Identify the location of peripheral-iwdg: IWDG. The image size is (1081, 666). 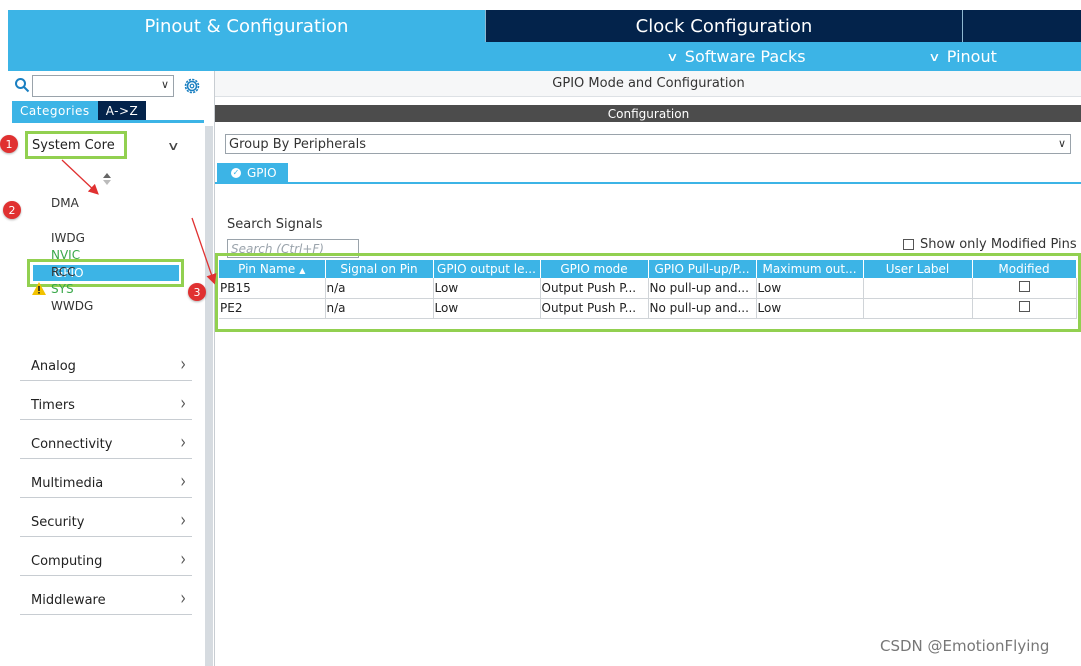
(68, 238).